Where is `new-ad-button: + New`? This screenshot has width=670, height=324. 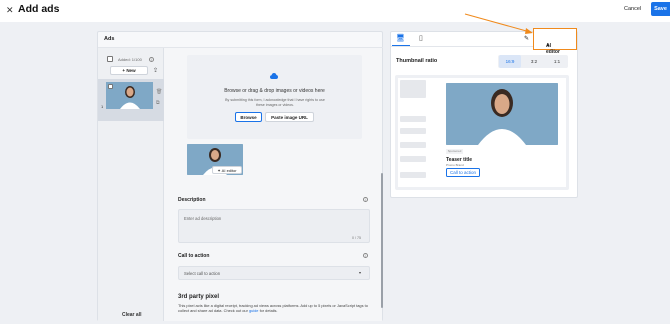 new-ad-button: + New is located at coordinates (129, 70).